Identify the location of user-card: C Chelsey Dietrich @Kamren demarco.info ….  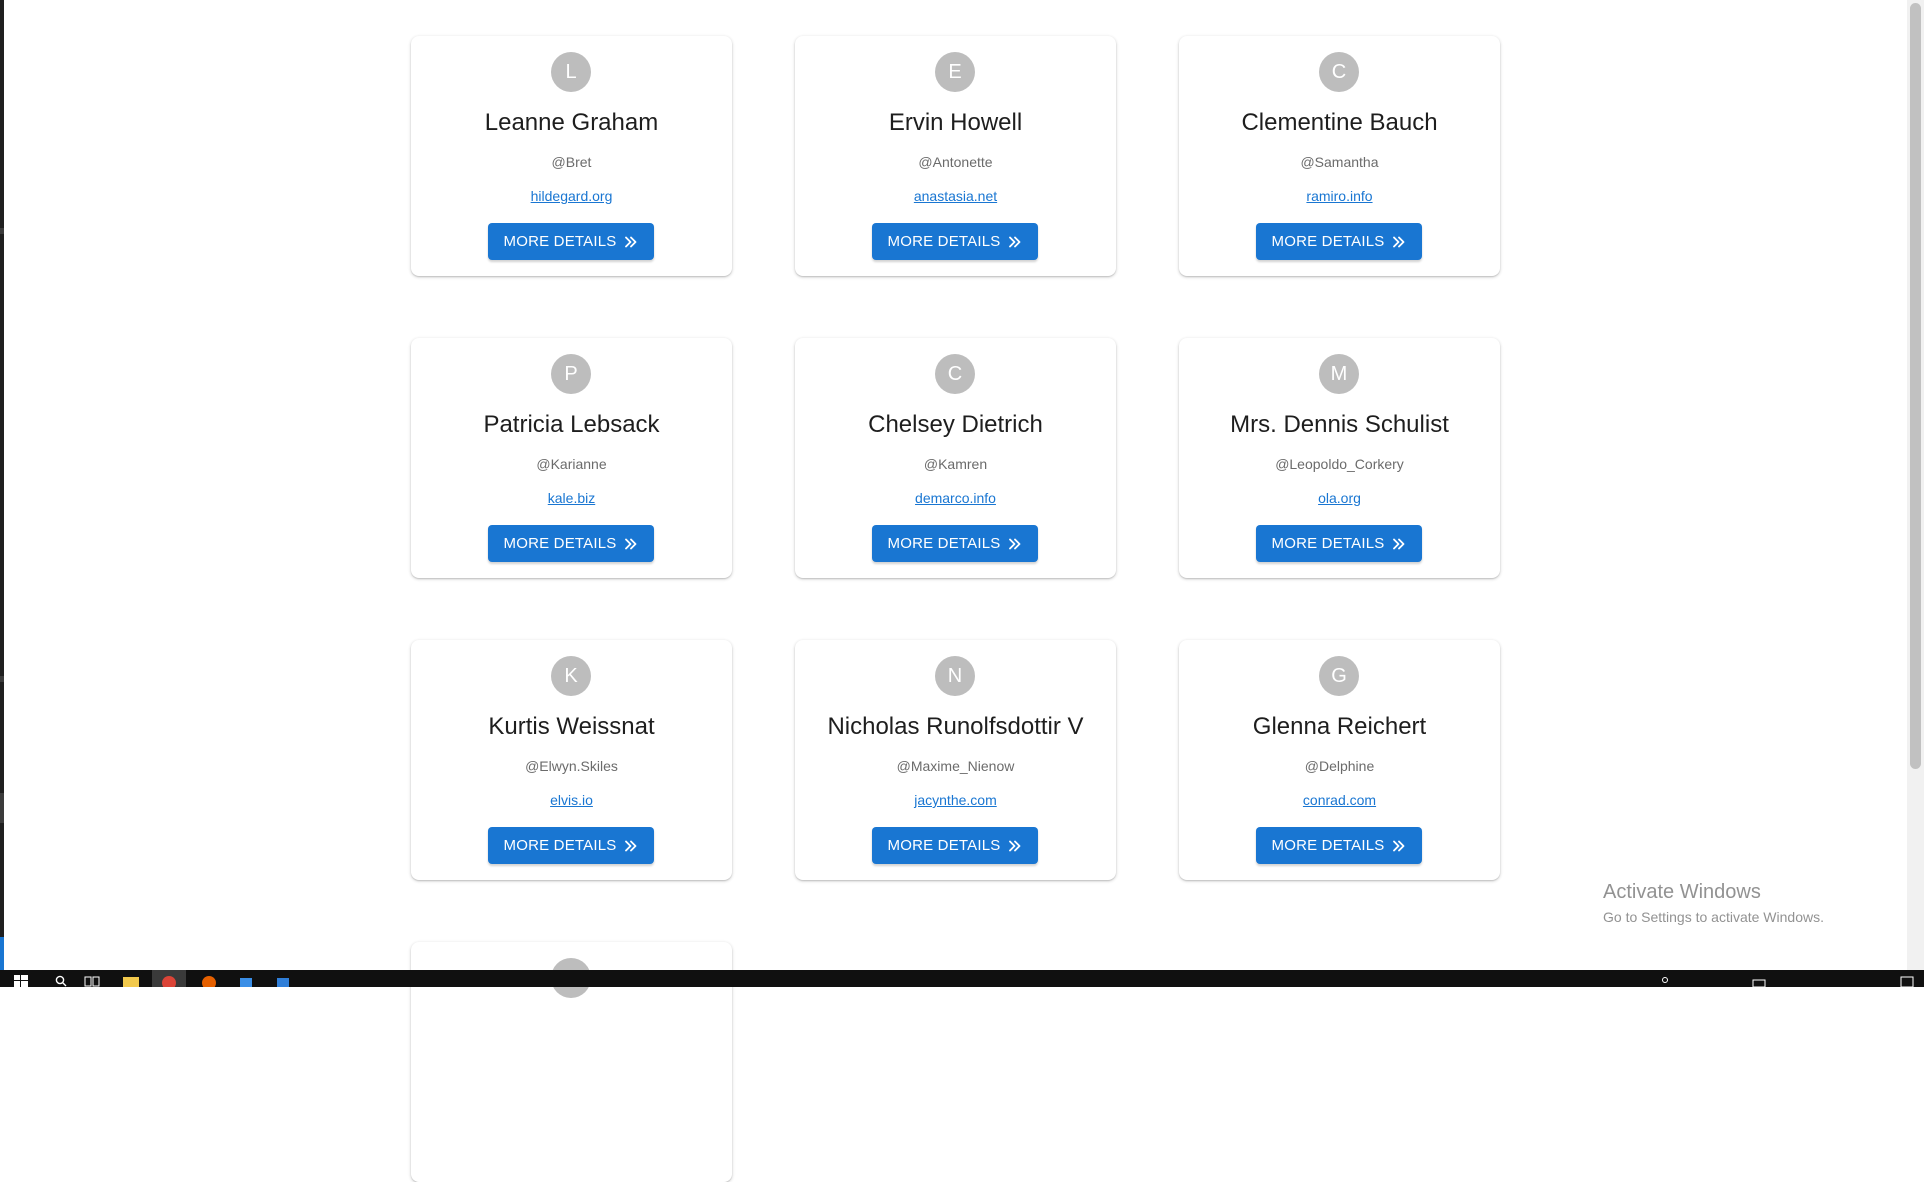
(955, 458).